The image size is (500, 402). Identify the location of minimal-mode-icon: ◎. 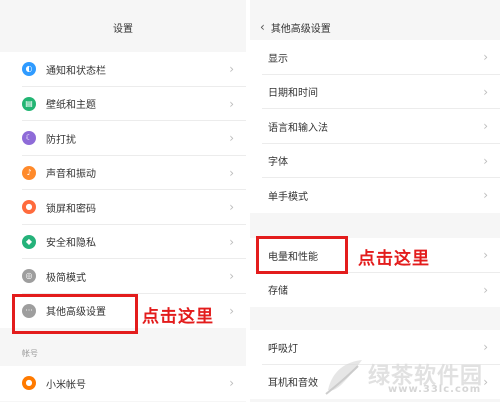
(29, 276).